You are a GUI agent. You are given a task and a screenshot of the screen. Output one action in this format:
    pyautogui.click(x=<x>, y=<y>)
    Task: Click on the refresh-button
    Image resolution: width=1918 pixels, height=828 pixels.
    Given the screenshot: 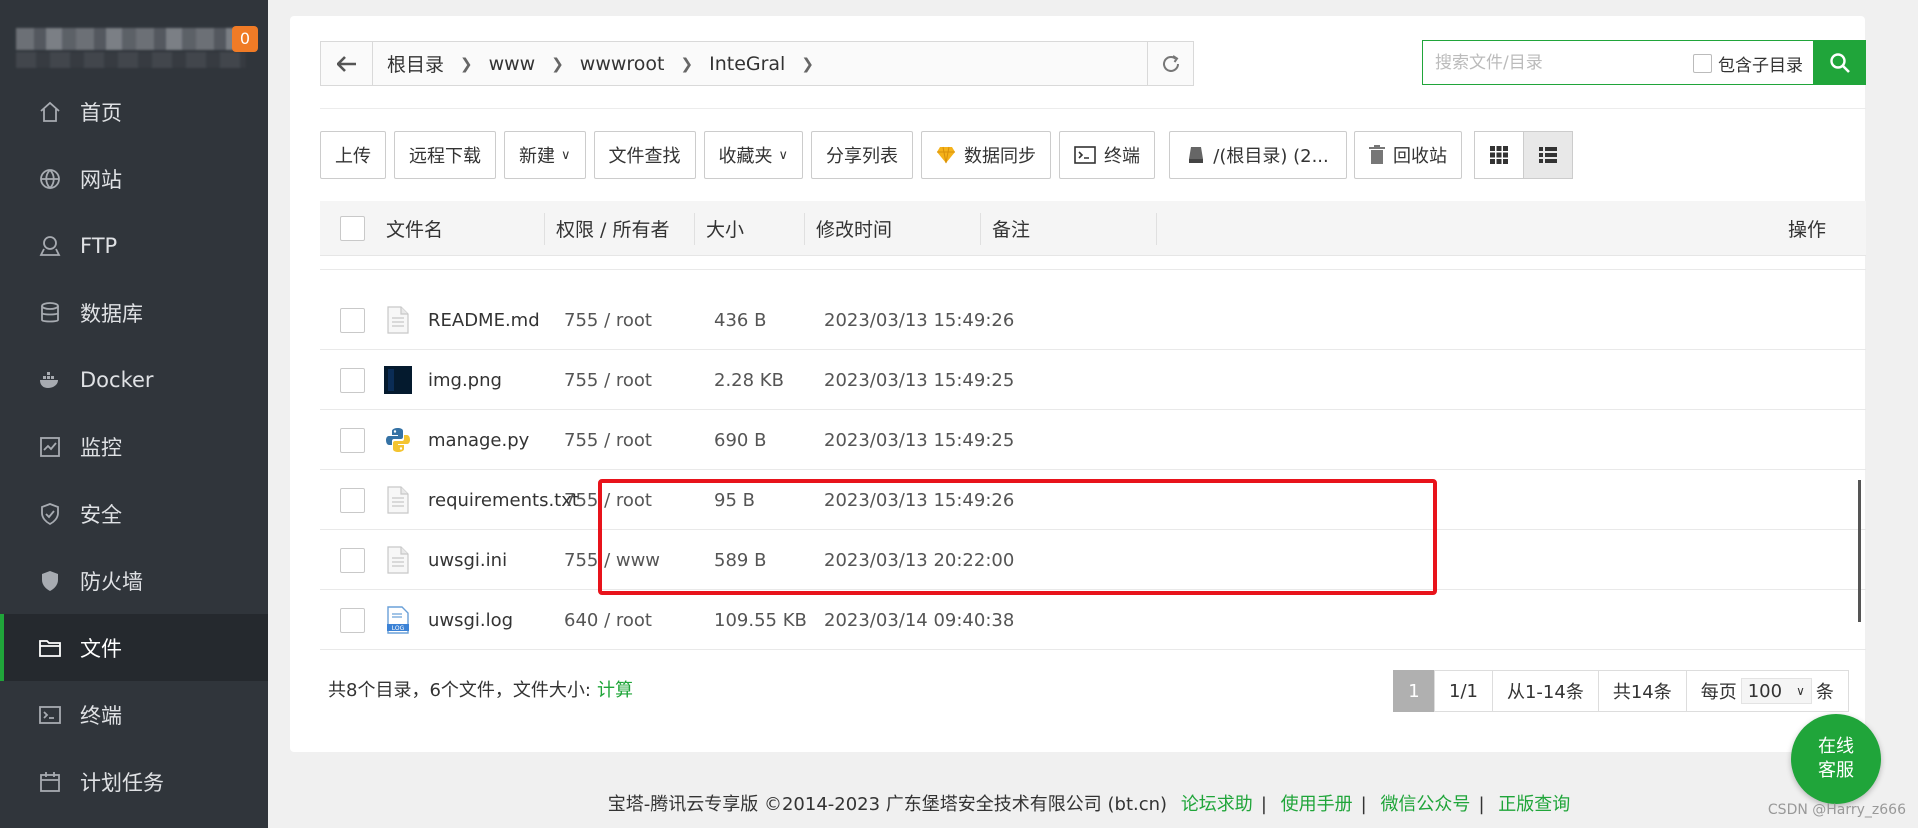 What is the action you would take?
    pyautogui.click(x=1170, y=63)
    